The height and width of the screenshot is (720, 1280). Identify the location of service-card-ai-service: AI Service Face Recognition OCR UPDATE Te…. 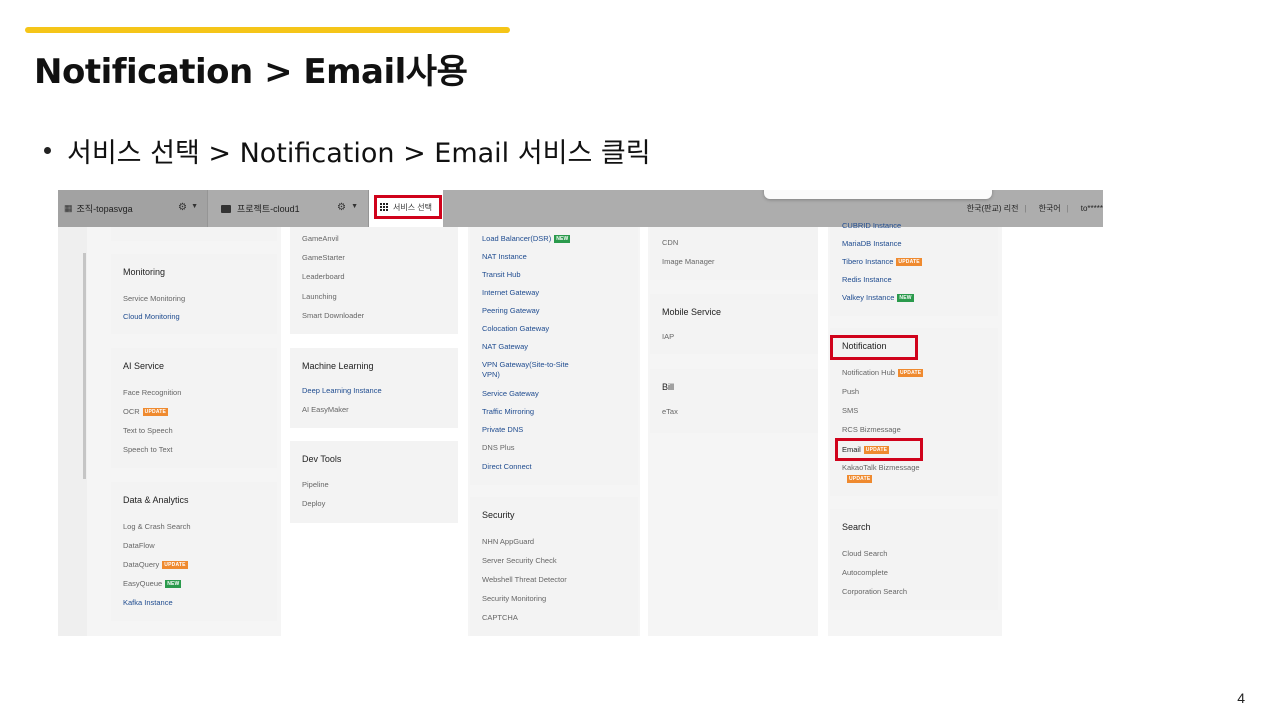
(194, 408).